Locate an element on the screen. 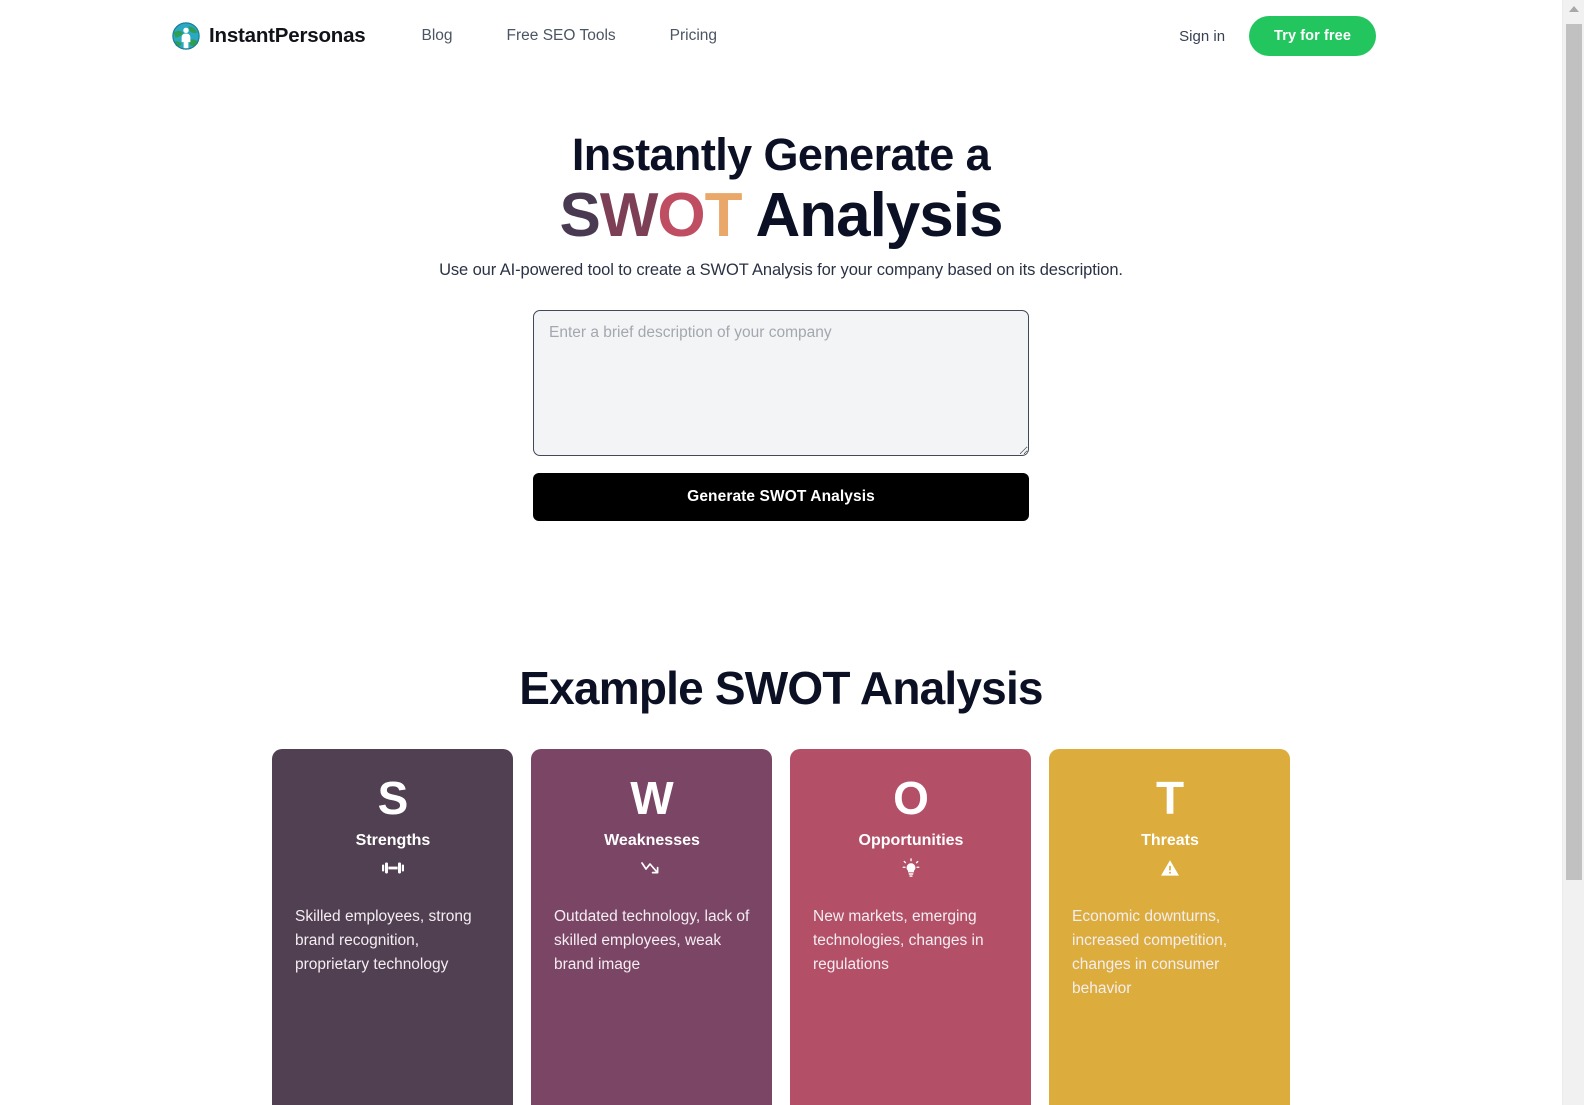 This screenshot has height=1105, width=1584. globe-person-icon is located at coordinates (186, 36).